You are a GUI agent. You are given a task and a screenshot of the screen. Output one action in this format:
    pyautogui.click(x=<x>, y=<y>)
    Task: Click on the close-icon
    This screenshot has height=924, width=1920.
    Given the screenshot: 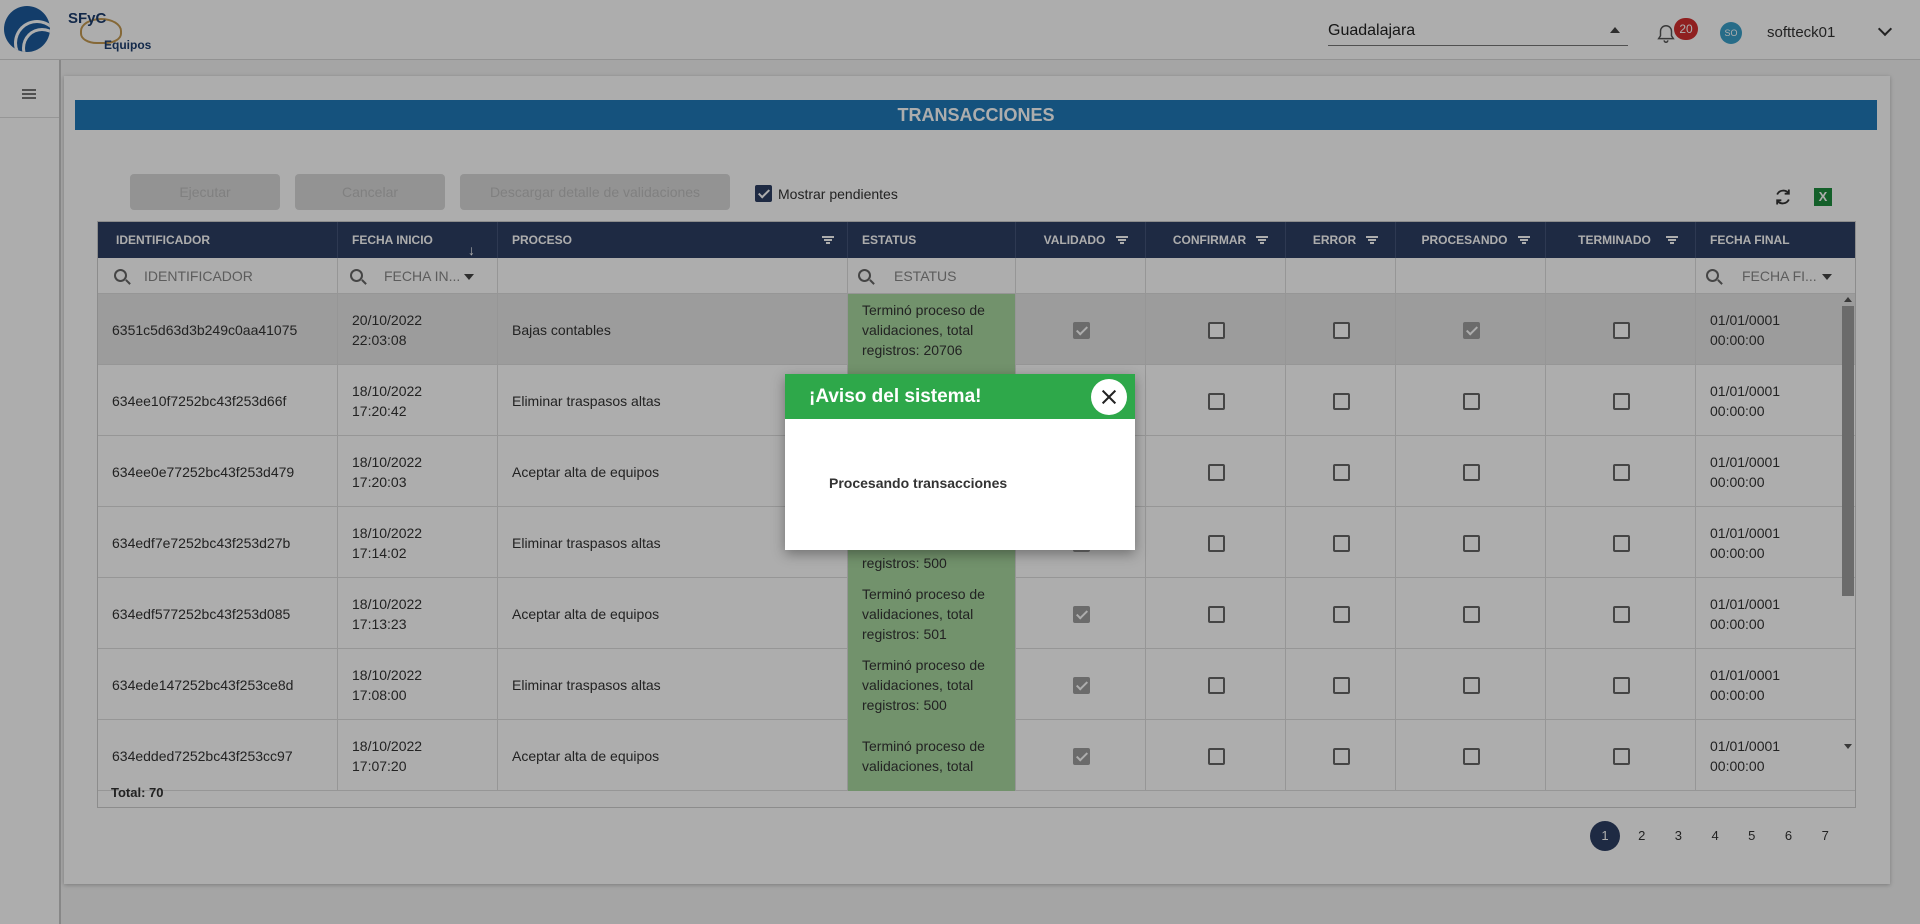 What is the action you would take?
    pyautogui.click(x=1109, y=397)
    